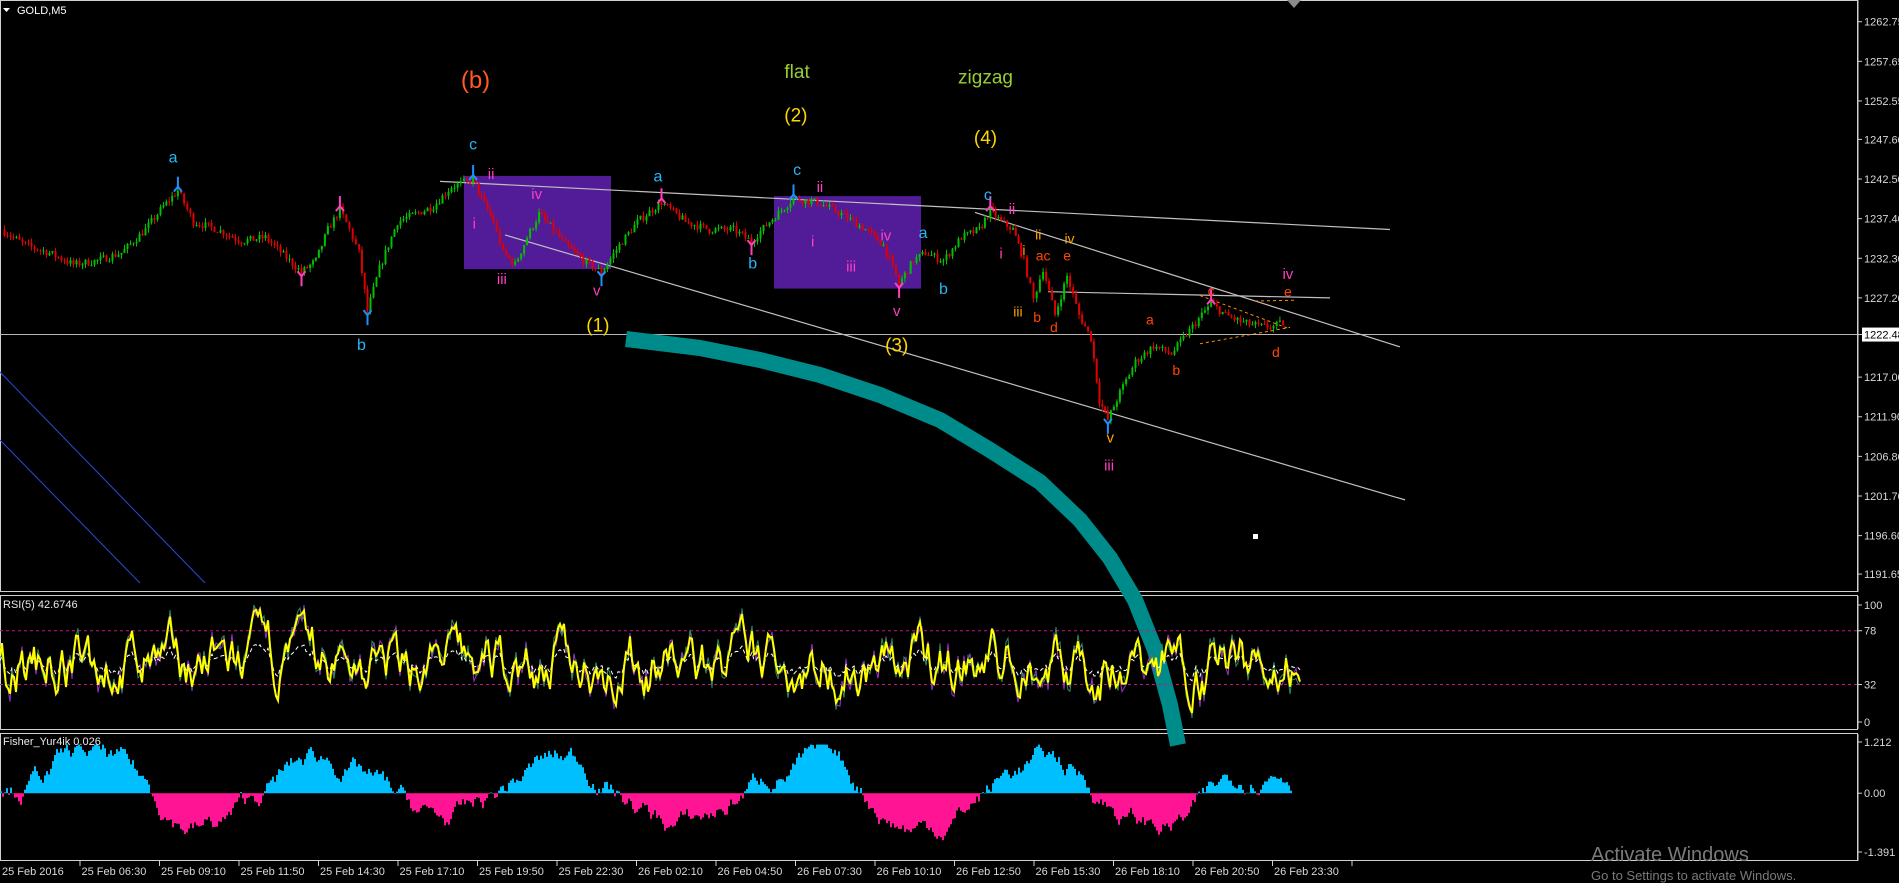  What do you see at coordinates (1306, 872) in the screenshot?
I see `time-tick-label: 26 Feb 23:30` at bounding box center [1306, 872].